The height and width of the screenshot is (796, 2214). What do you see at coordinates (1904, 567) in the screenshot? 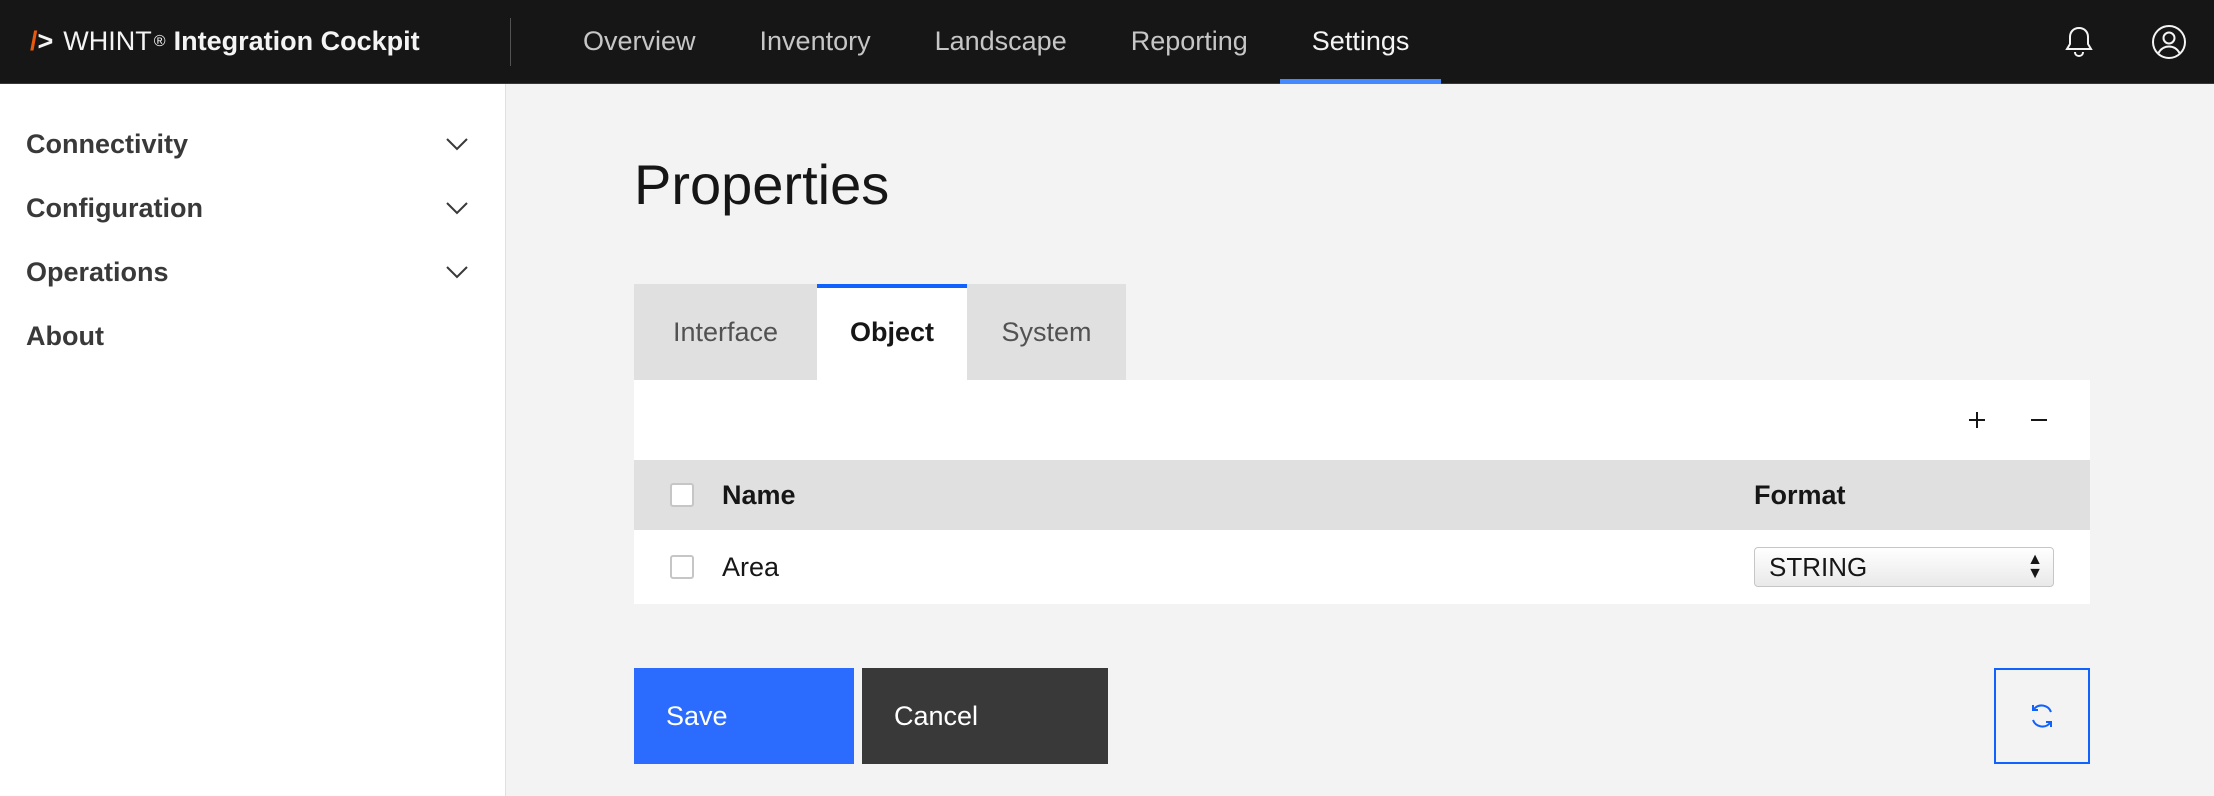
I see `format-select: STRING ▲ ▼` at bounding box center [1904, 567].